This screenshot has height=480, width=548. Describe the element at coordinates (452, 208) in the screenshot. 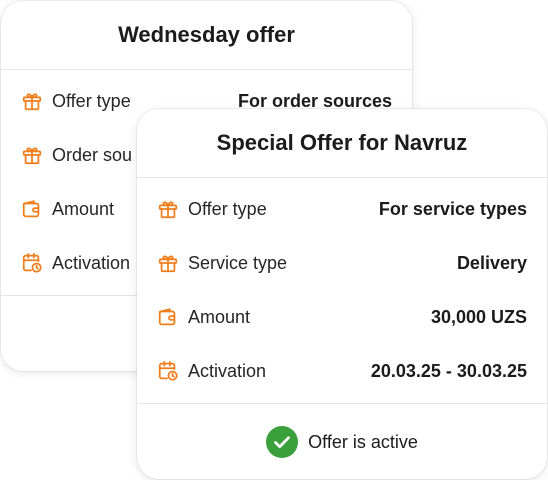

I see `row-value: For service types` at that location.